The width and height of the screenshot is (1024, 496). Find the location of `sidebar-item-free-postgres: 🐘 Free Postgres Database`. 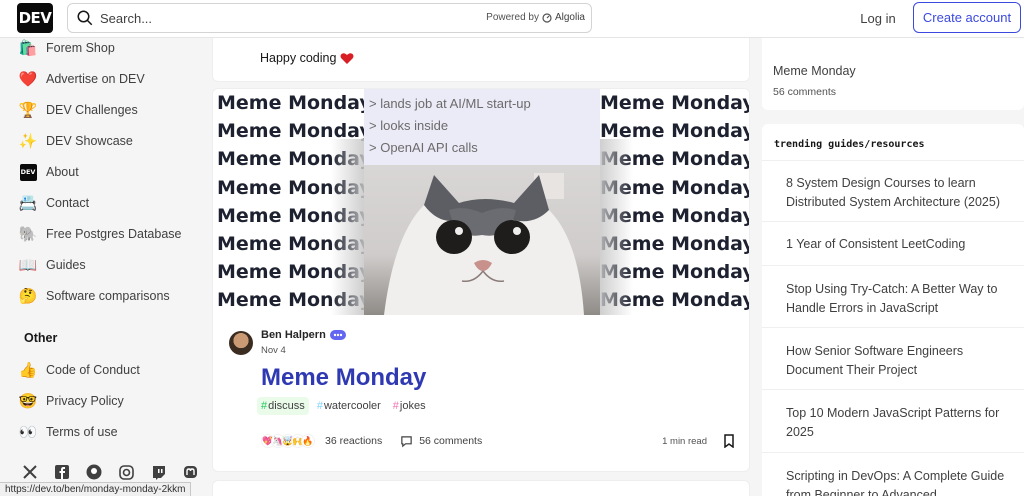

sidebar-item-free-postgres: 🐘 Free Postgres Database is located at coordinates (100, 234).